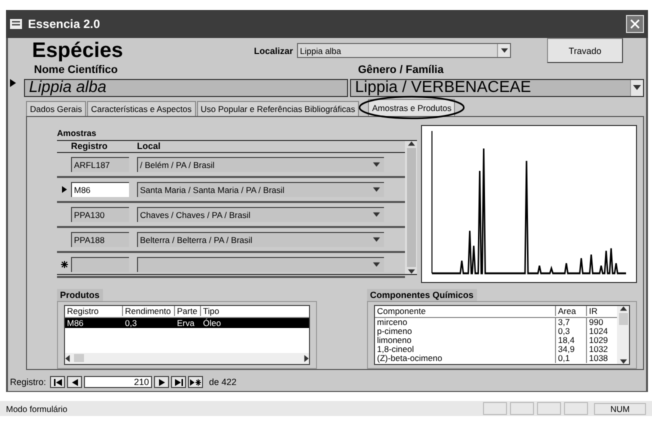 Image resolution: width=652 pixels, height=424 pixels. What do you see at coordinates (274, 51) in the screenshot?
I see `search-label: Localizar` at bounding box center [274, 51].